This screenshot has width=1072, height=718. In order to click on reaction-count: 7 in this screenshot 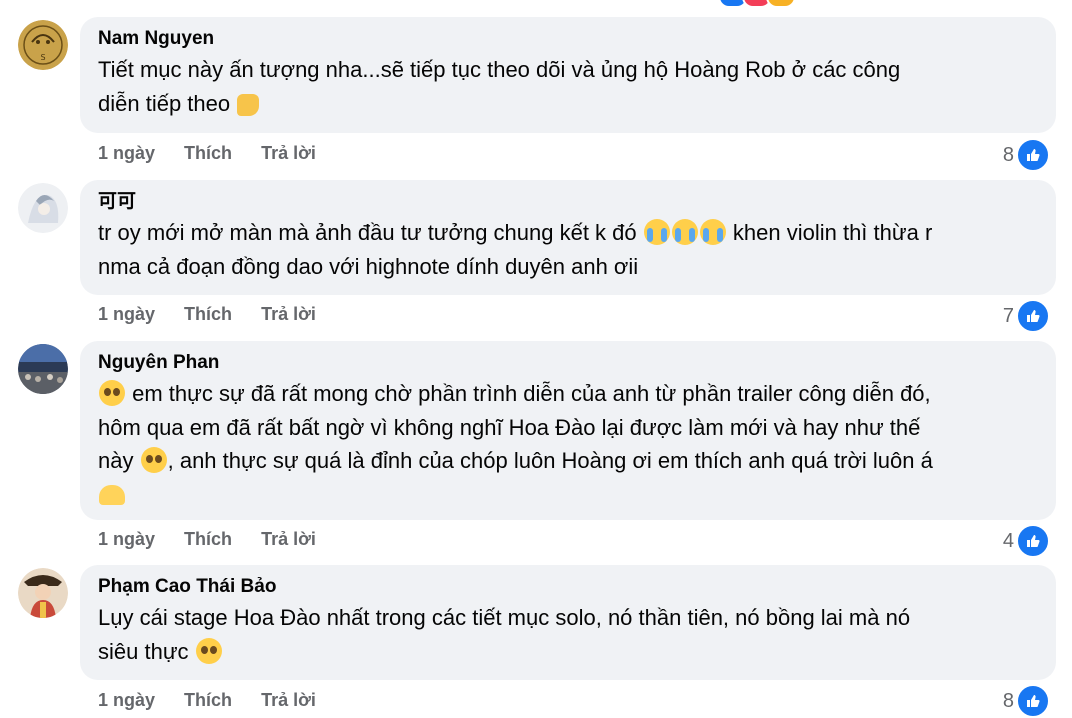, I will do `click(1026, 316)`.